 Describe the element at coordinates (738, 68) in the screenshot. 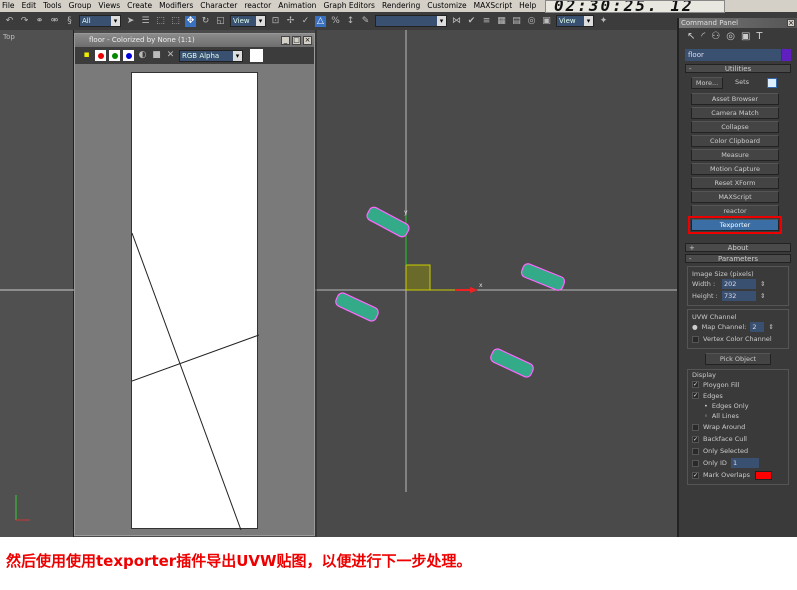

I see `utilities-rollout: - Utilities` at that location.